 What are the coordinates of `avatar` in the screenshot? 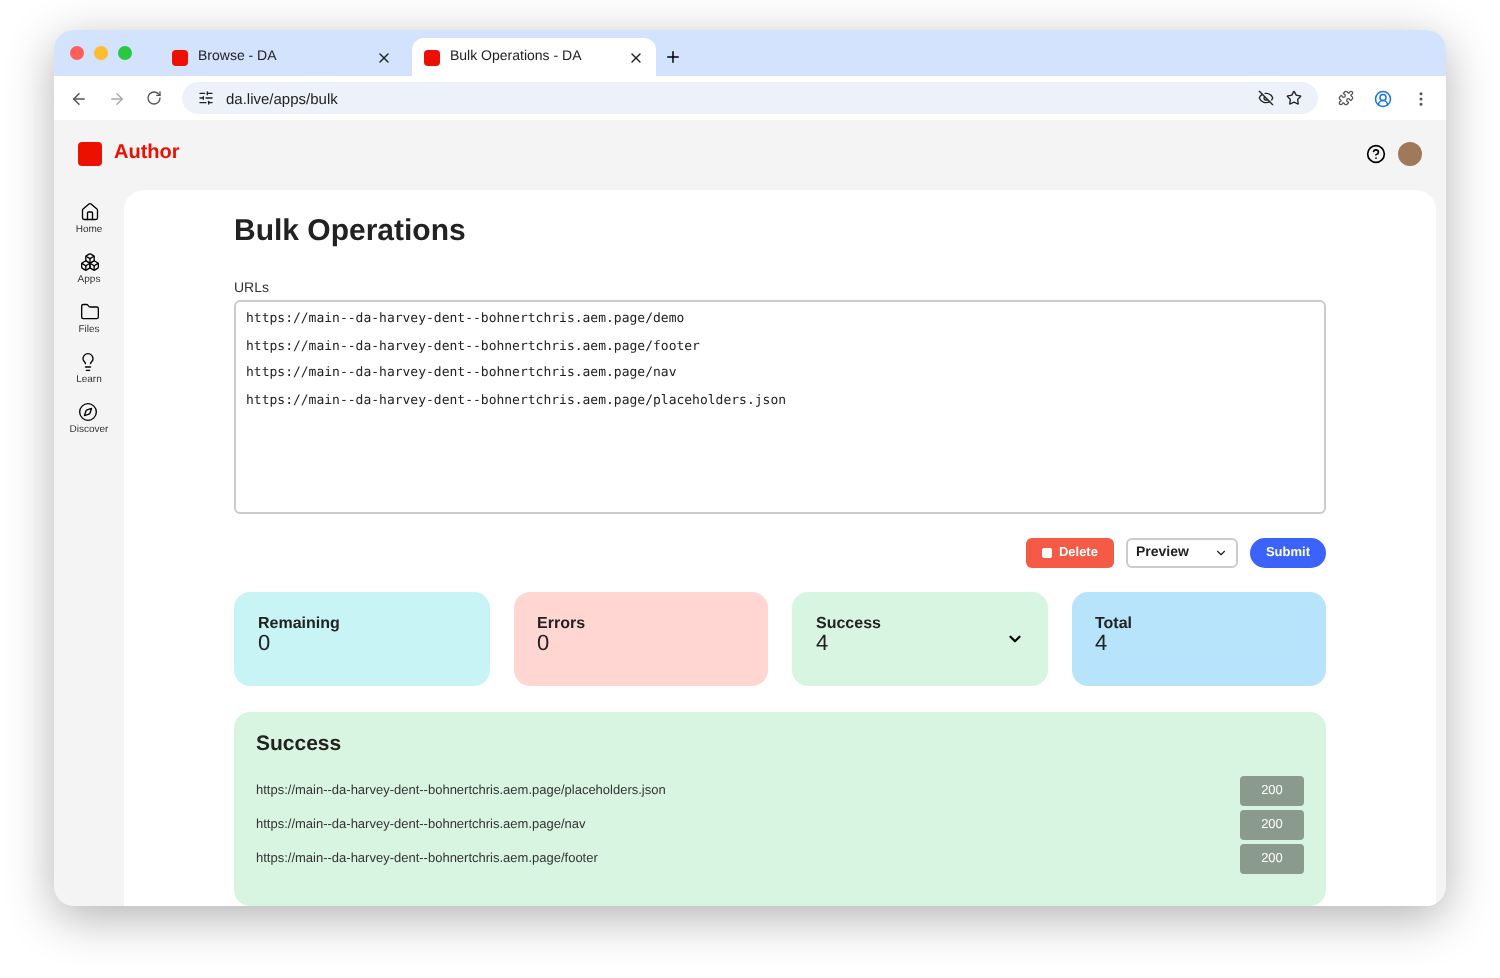 It's located at (1410, 153).